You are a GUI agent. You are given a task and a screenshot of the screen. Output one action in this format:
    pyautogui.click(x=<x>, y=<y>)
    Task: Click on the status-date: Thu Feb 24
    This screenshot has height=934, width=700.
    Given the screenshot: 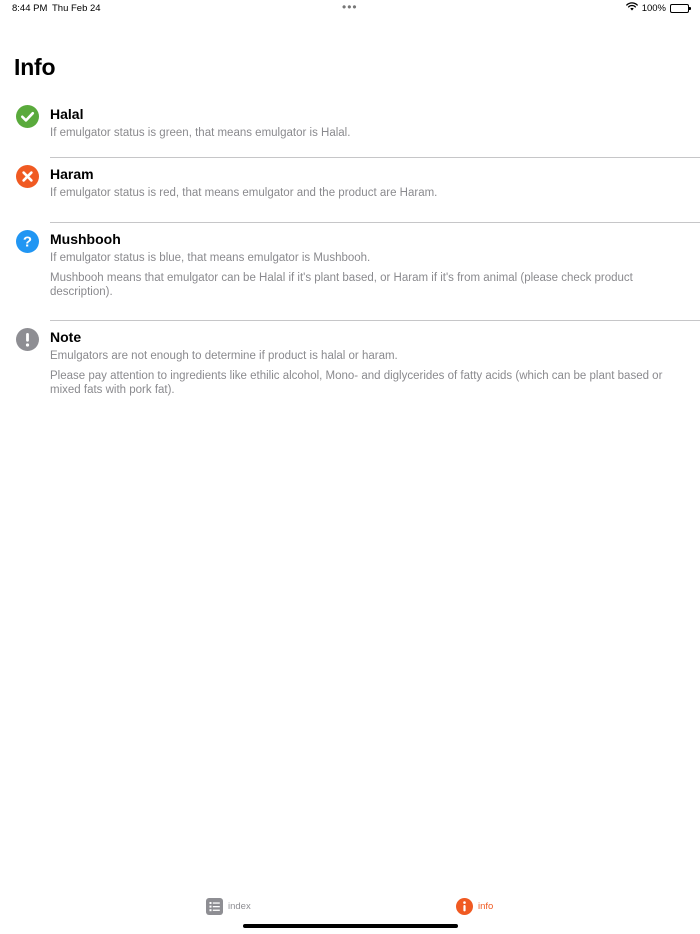 What is the action you would take?
    pyautogui.click(x=76, y=8)
    